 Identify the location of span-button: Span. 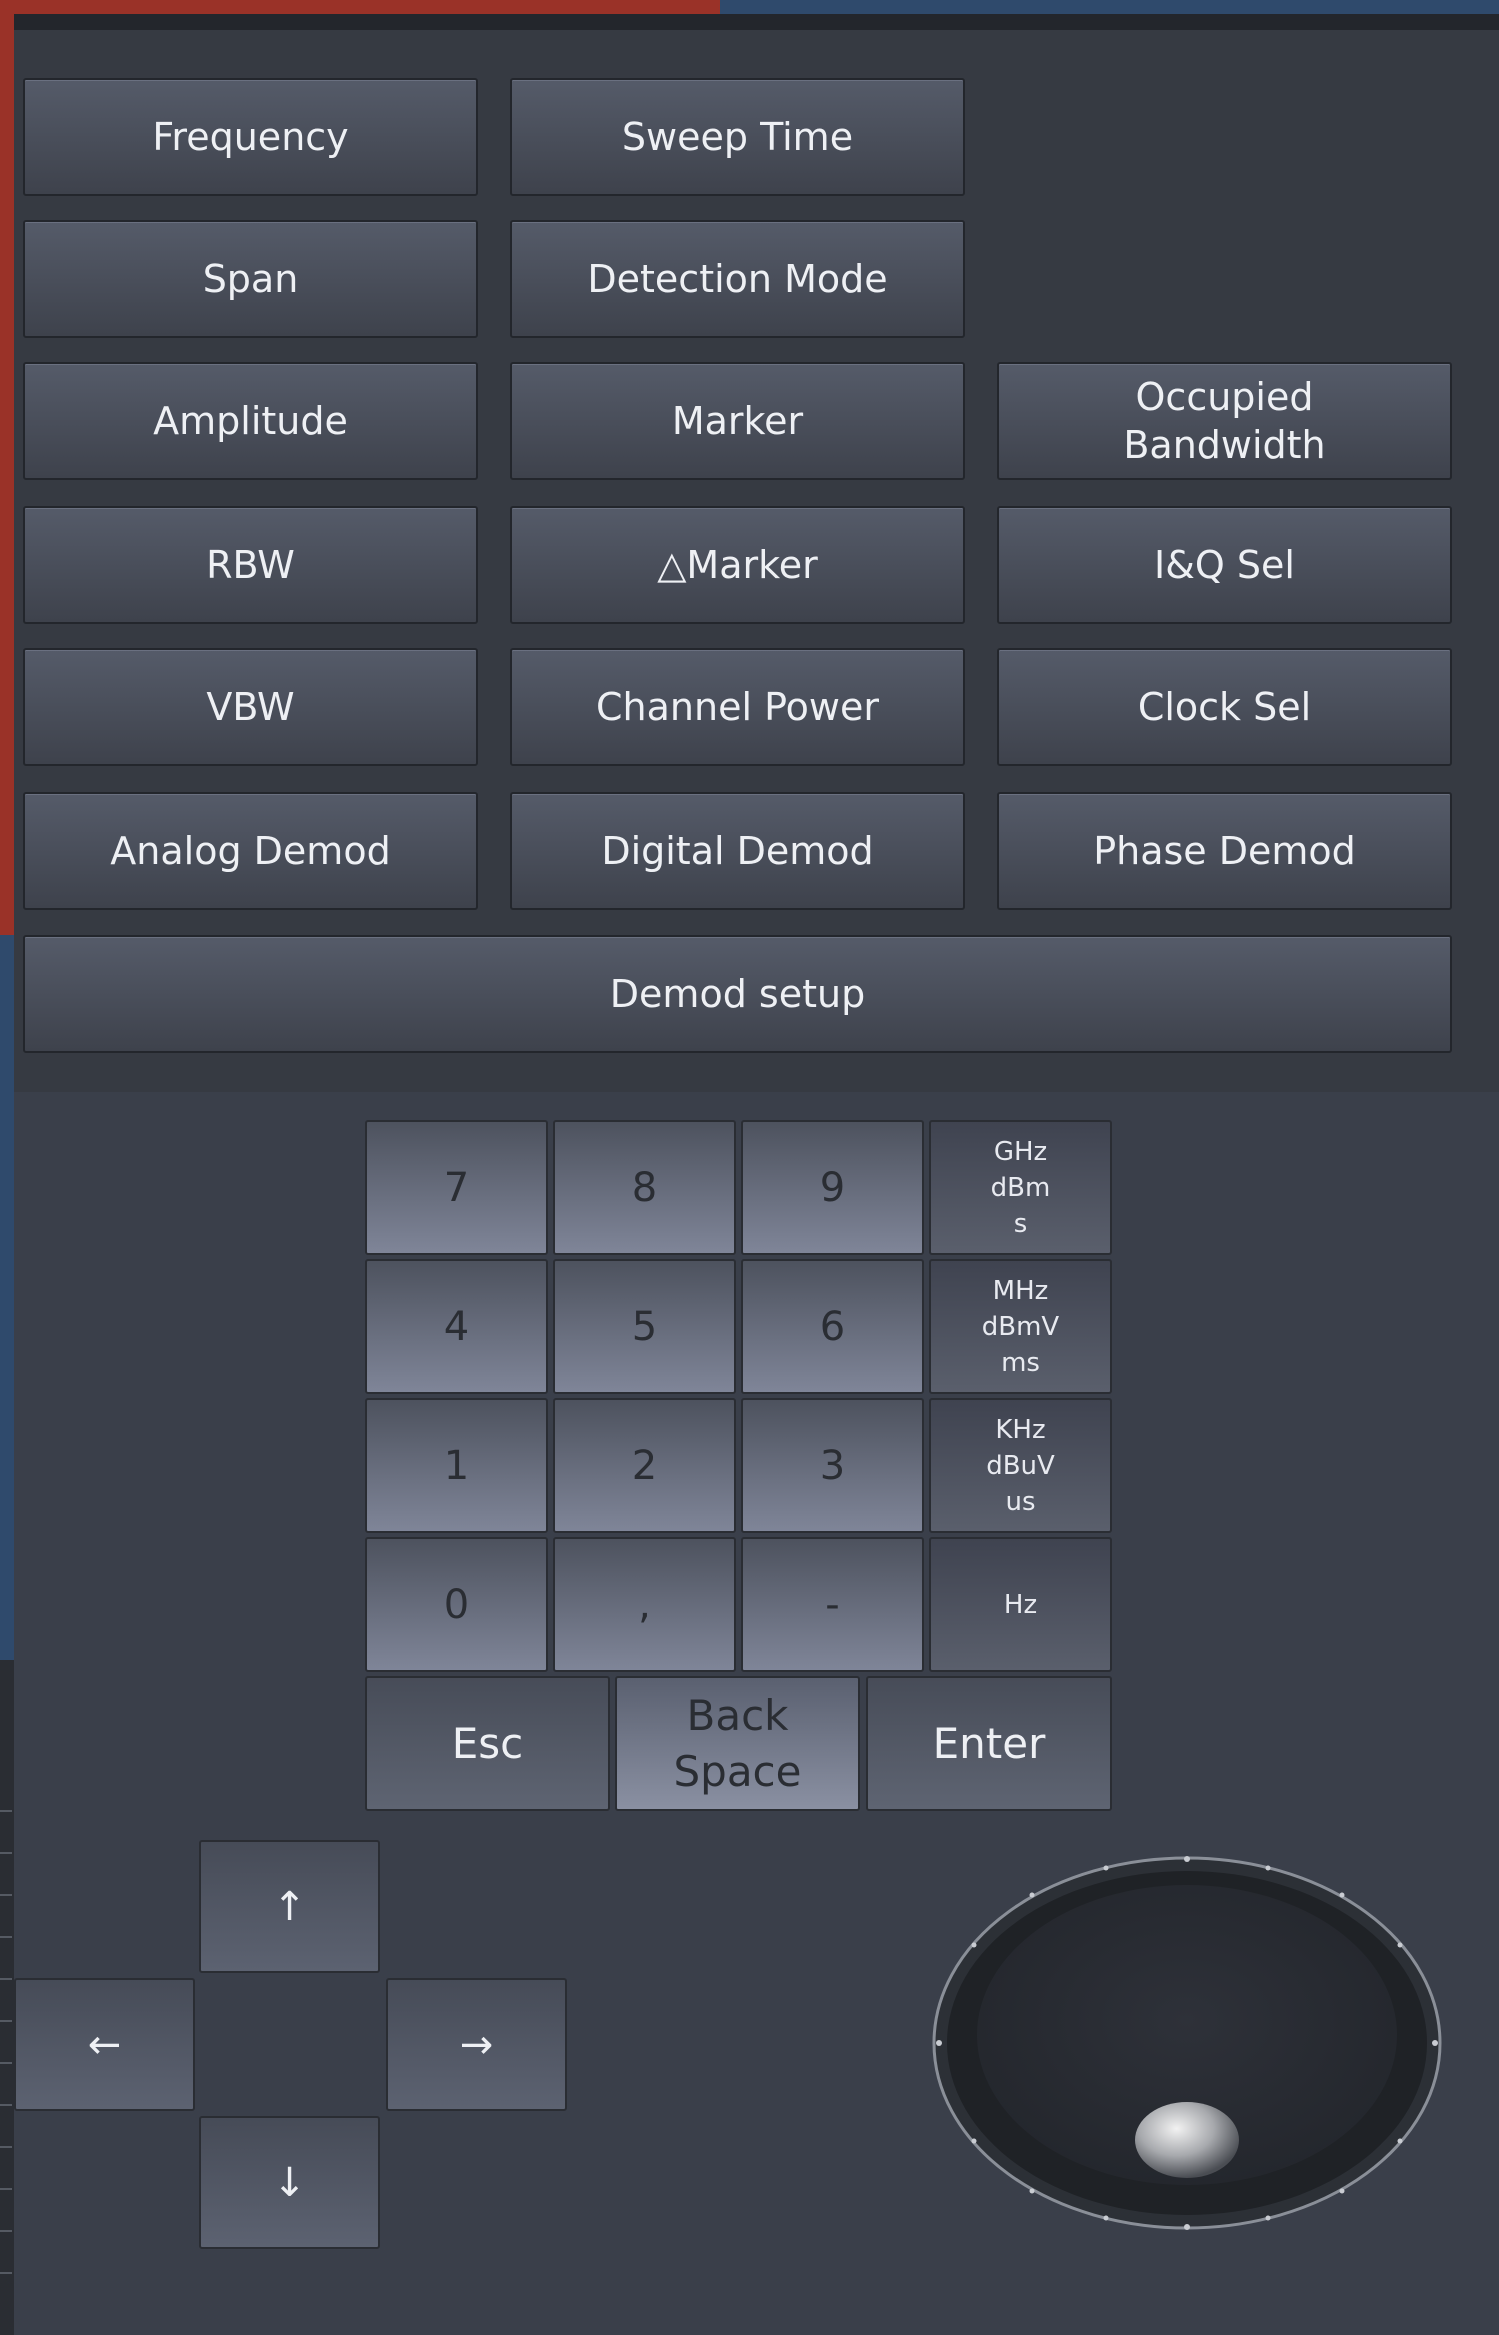
(250, 279).